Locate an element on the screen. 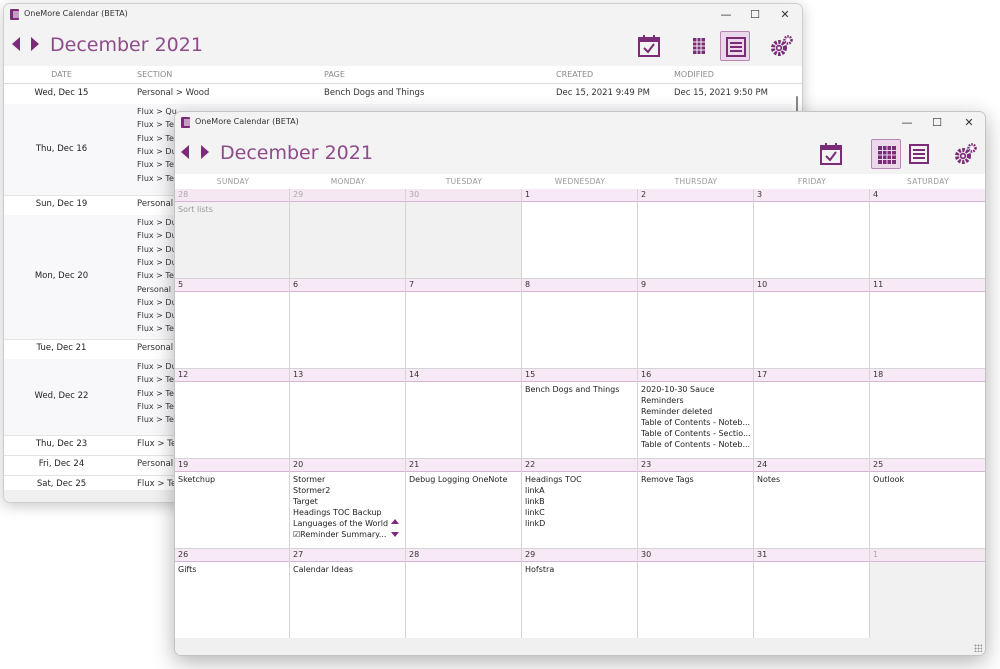 The height and width of the screenshot is (669, 1000). page-link: Debug Logging OneNote is located at coordinates (464, 479).